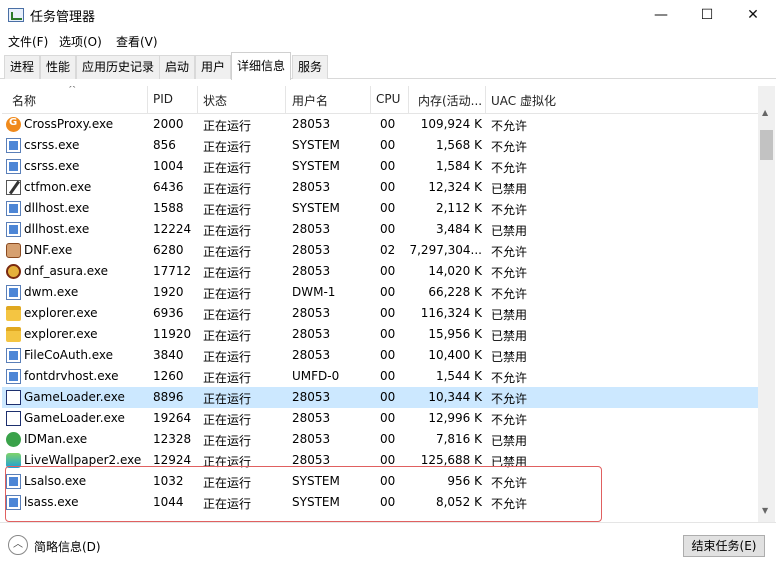 This screenshot has width=776, height=570. What do you see at coordinates (455, 334) in the screenshot?
I see `process-memory: 15,956 K` at bounding box center [455, 334].